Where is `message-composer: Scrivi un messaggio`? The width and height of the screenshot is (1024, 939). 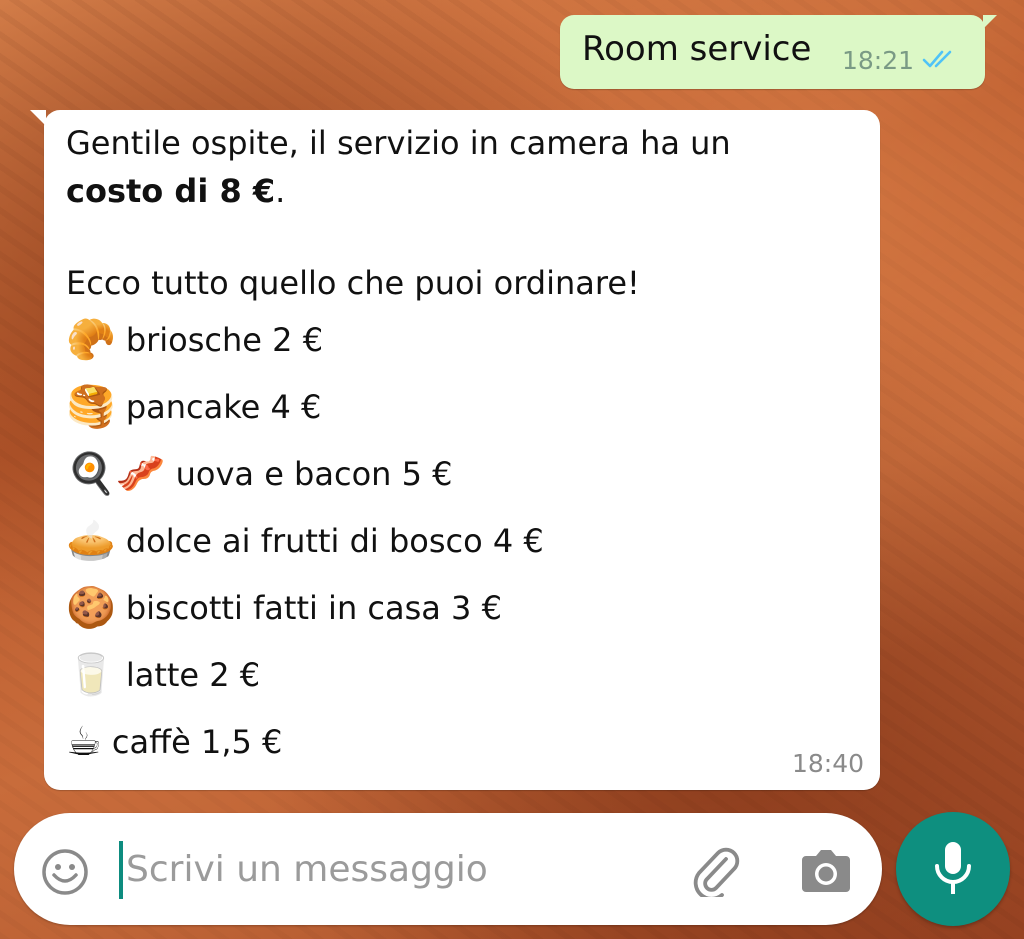 message-composer: Scrivi un messaggio is located at coordinates (448, 869).